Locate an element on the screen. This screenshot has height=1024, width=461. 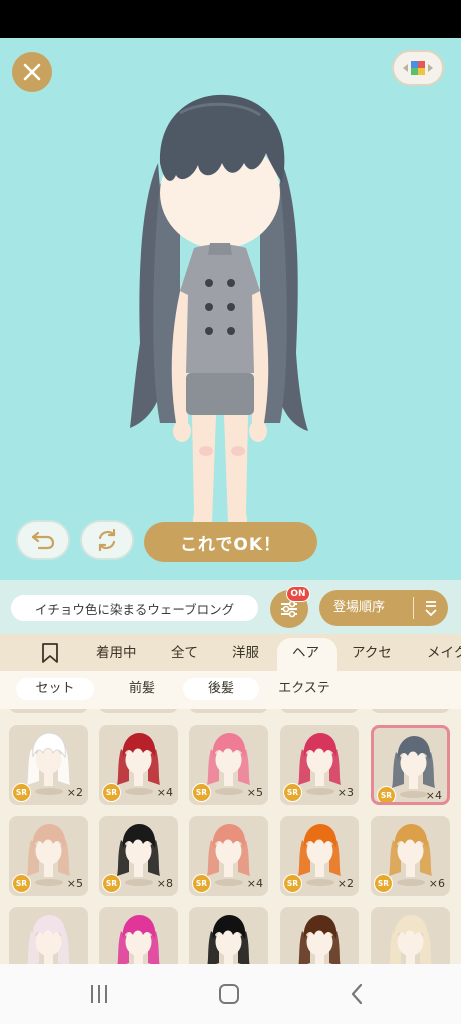
hair-item-card: SR ×3 is located at coordinates (319, 765).